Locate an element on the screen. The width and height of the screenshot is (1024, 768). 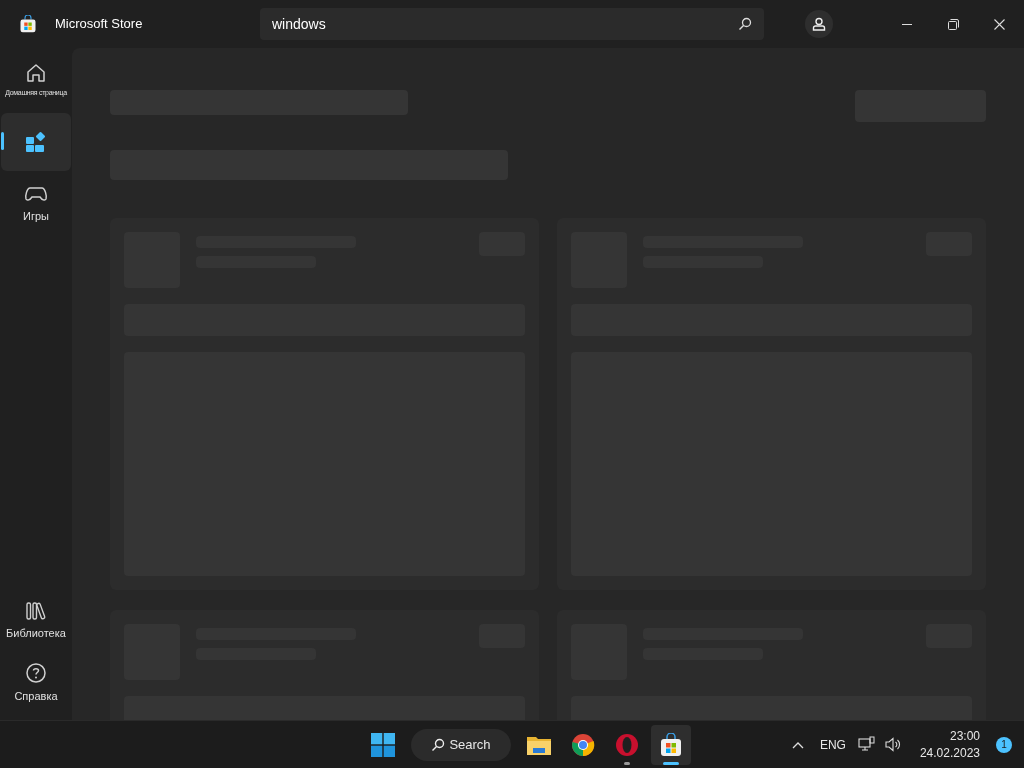
help-icon is located at coordinates (36, 672).